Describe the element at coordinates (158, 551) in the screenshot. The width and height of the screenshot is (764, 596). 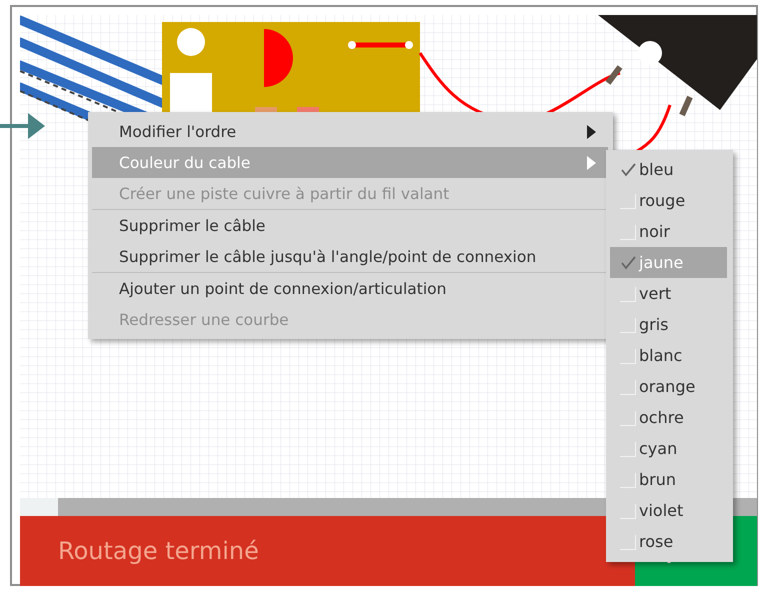
I see `status-message: Routage terminé` at that location.